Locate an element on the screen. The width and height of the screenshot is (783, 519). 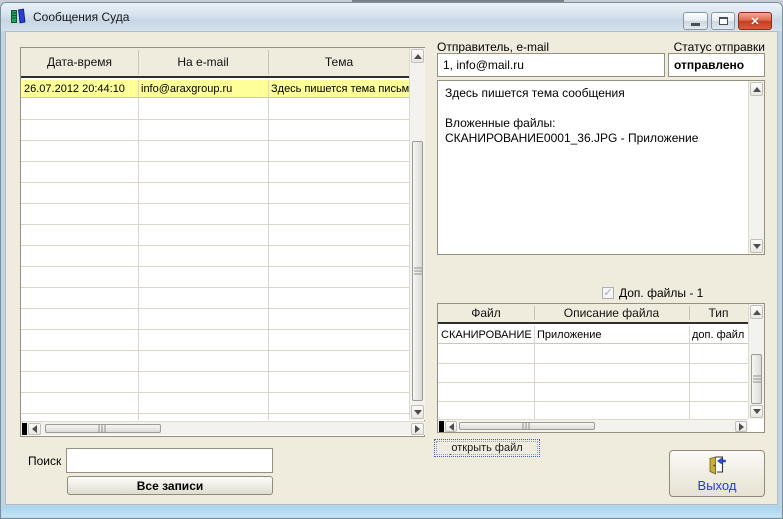
minimize-button is located at coordinates (695, 21).